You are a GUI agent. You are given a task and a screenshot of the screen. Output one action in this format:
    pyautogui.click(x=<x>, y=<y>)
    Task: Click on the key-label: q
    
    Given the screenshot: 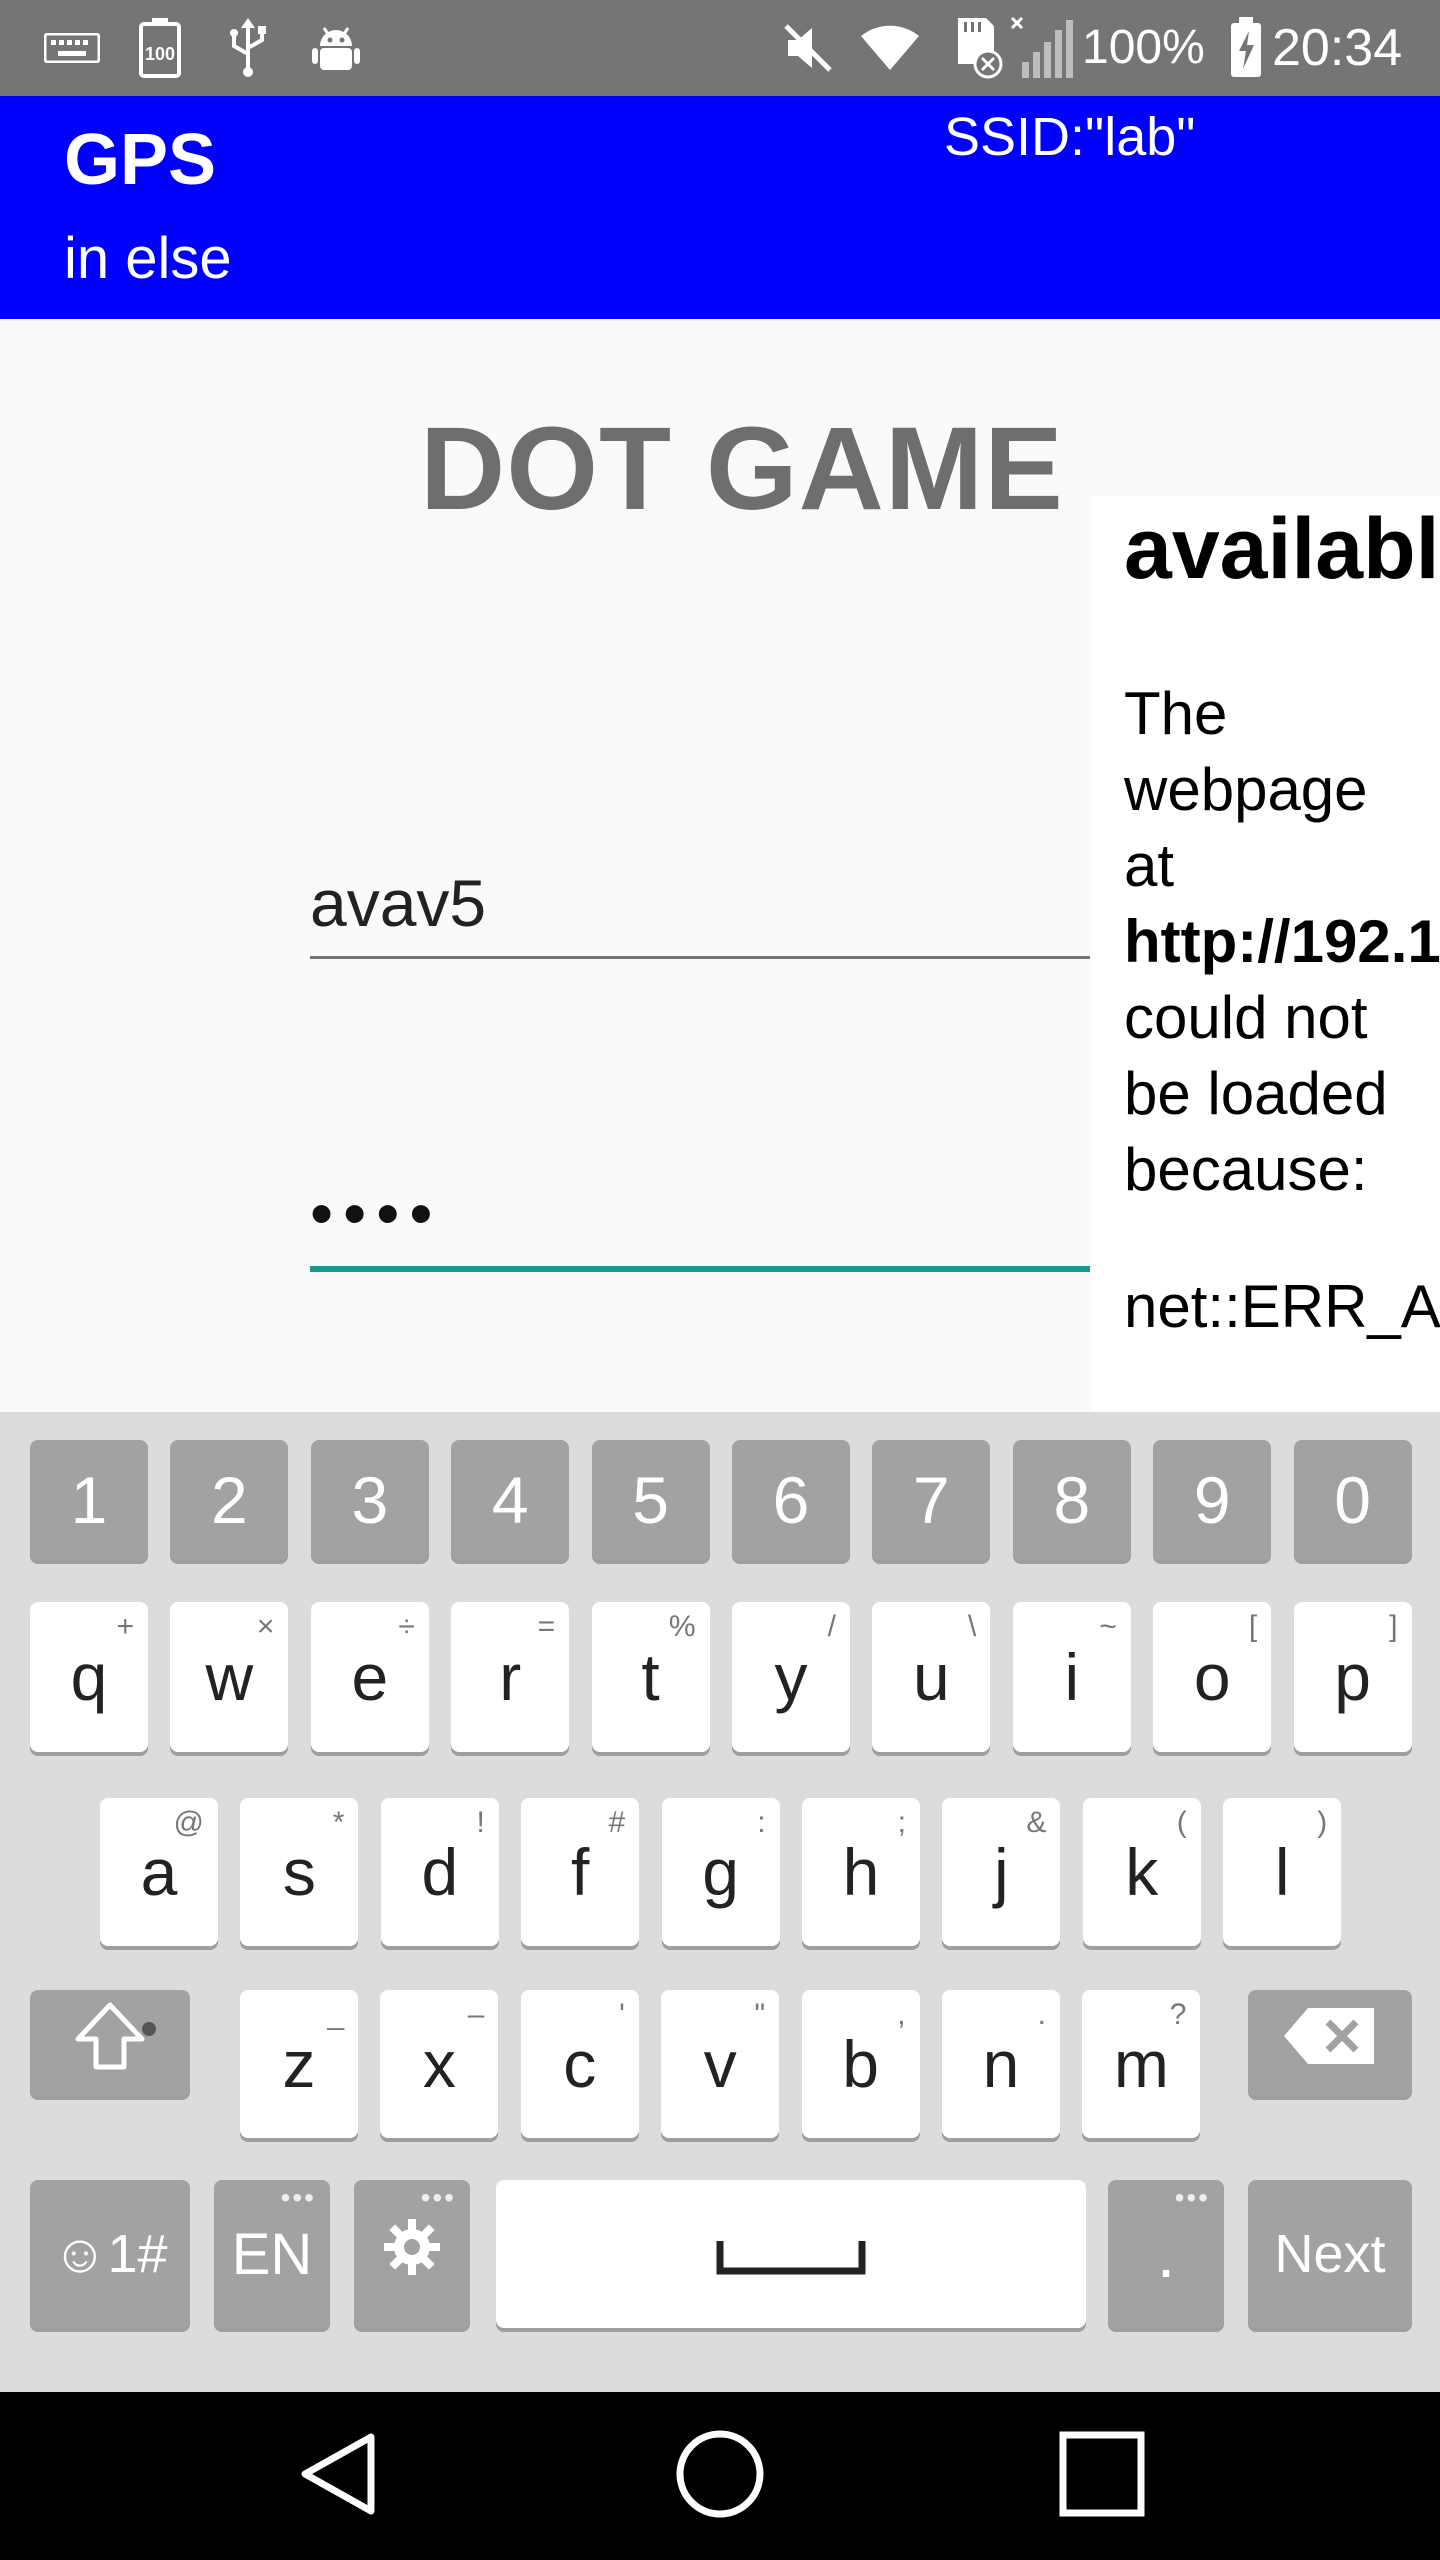 What is the action you would take?
    pyautogui.click(x=89, y=1677)
    